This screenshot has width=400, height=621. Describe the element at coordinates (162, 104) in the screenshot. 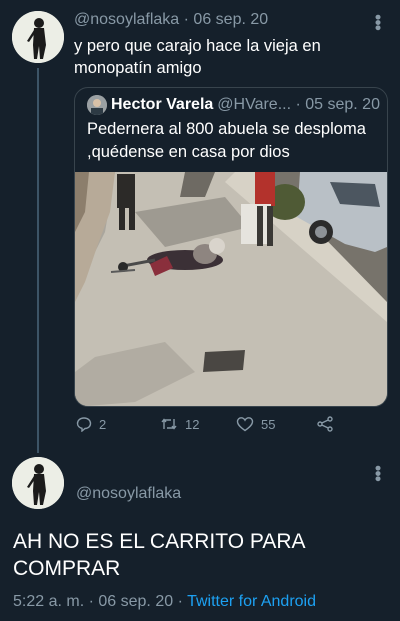

I see `quoted-name: Hector Varela` at that location.